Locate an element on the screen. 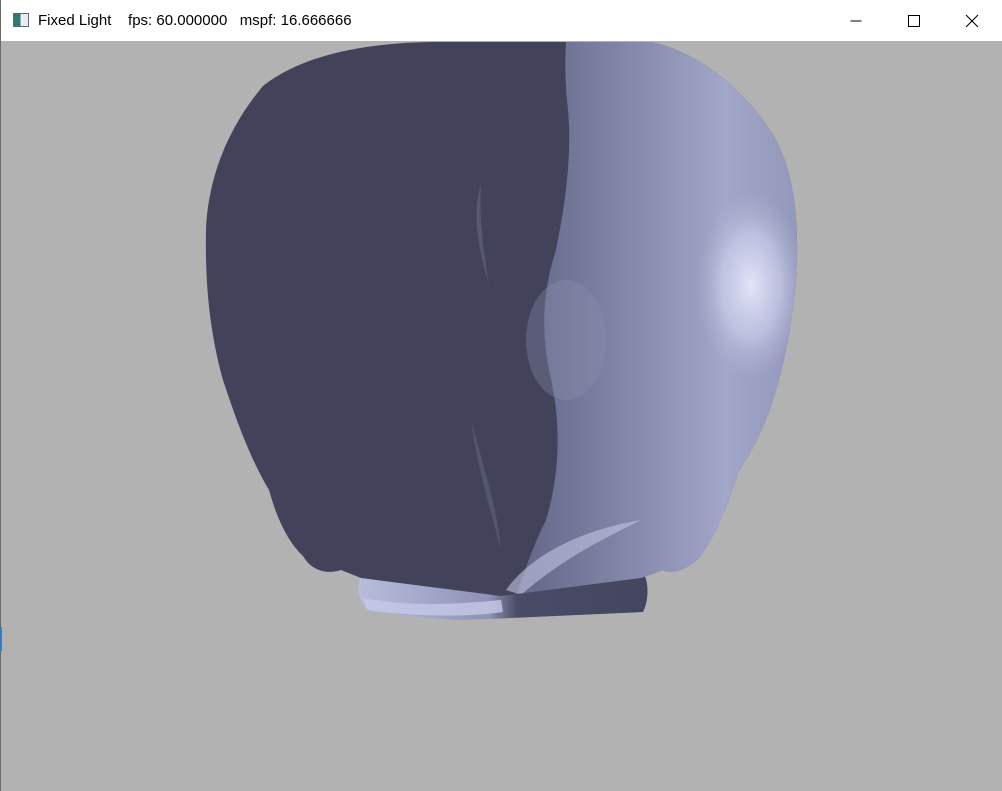 The width and height of the screenshot is (1002, 791). maximize-button is located at coordinates (914, 20).